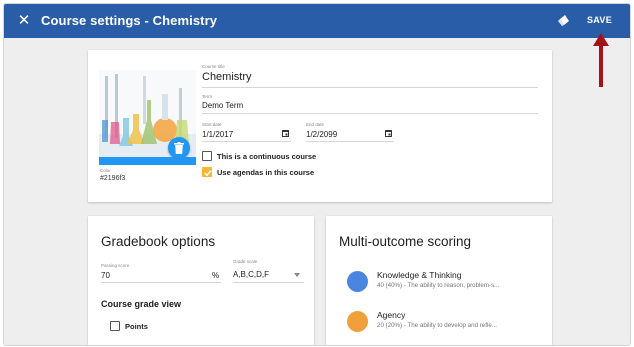  I want to click on trash-icon, so click(179, 148).